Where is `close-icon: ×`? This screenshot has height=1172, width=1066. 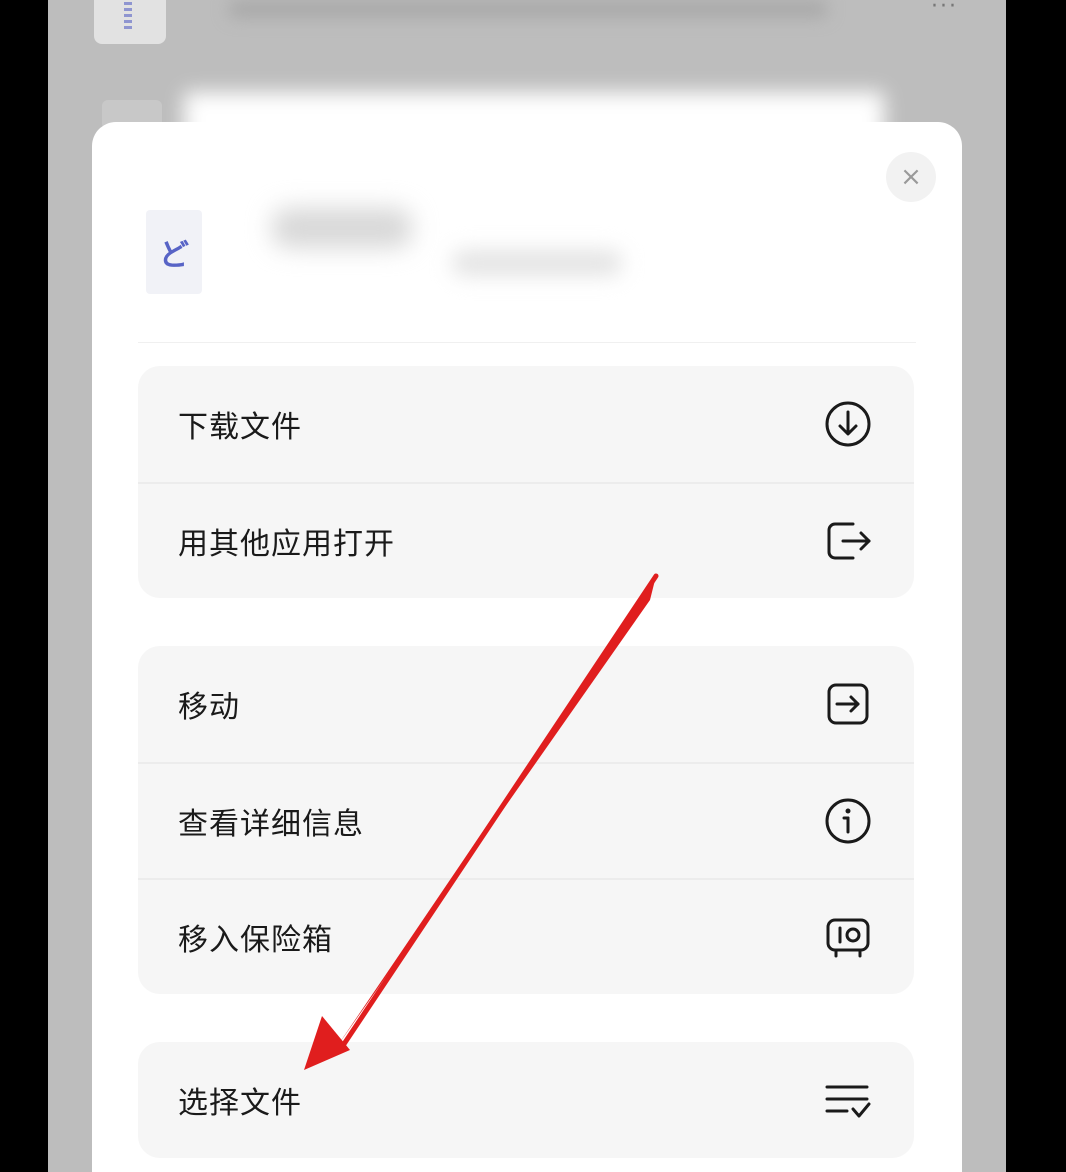 close-icon: × is located at coordinates (911, 177).